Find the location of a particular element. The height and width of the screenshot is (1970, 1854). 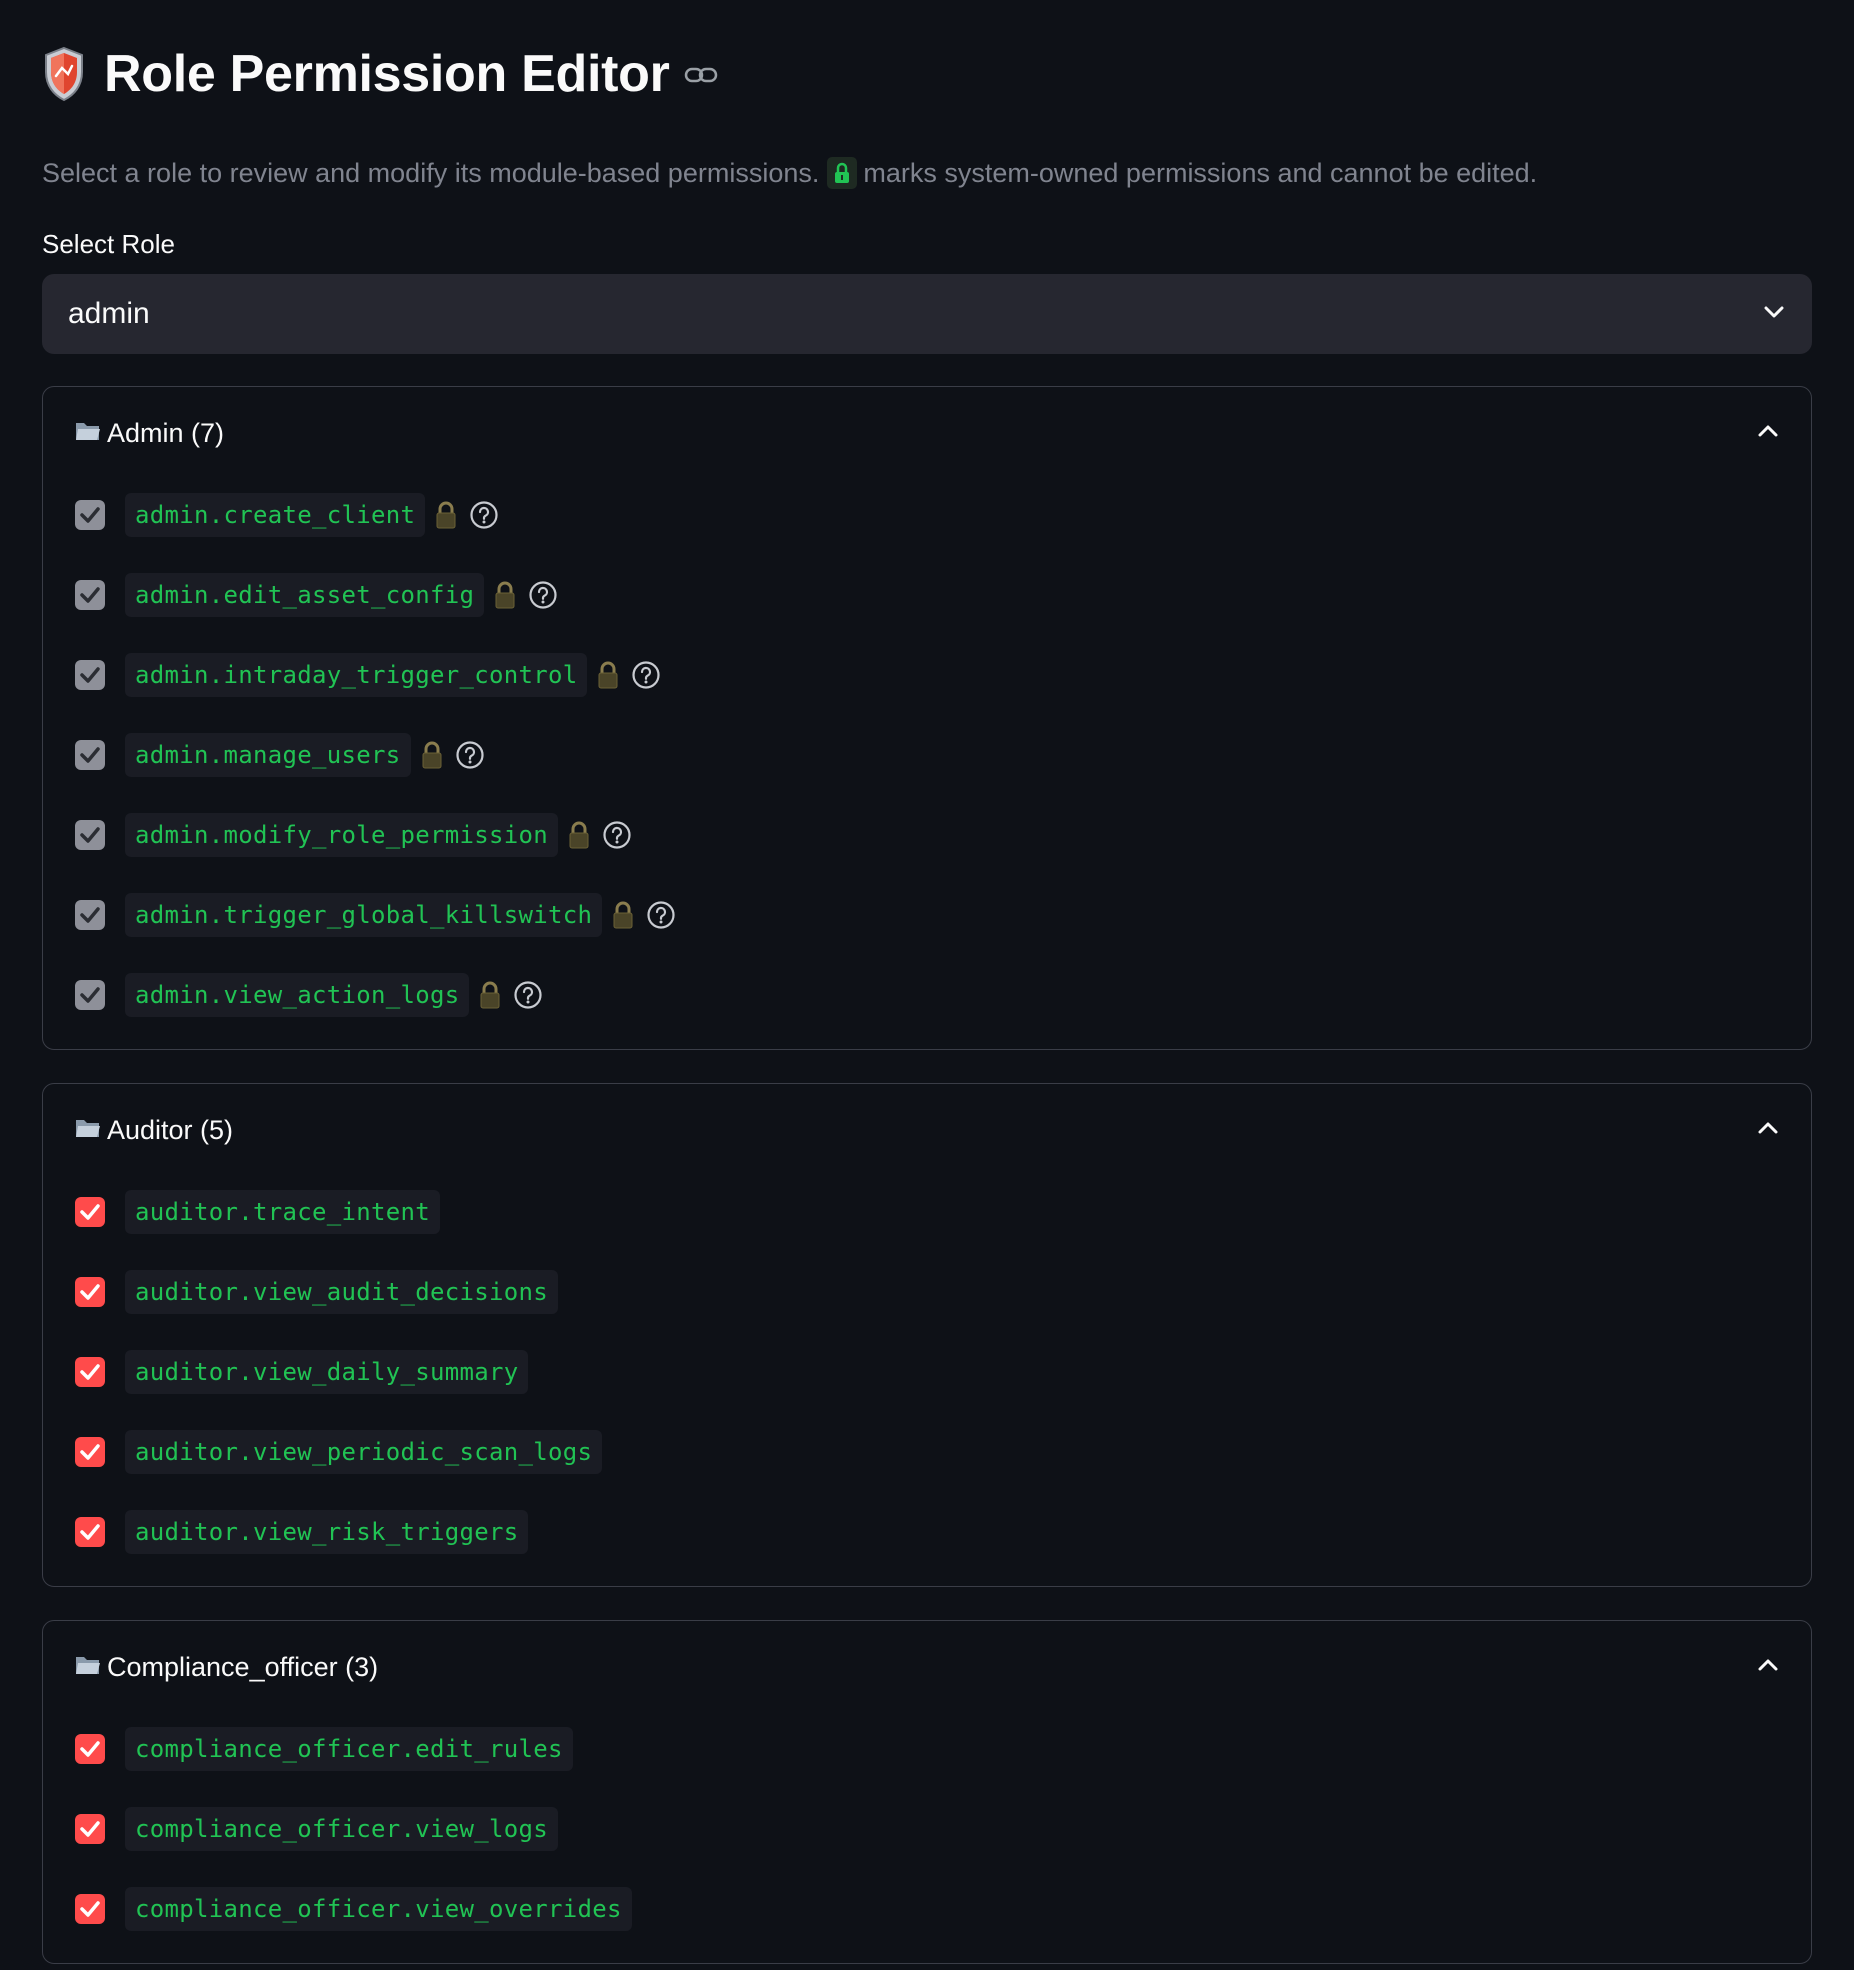

permission-name: auditor.trace_intent is located at coordinates (282, 1212).